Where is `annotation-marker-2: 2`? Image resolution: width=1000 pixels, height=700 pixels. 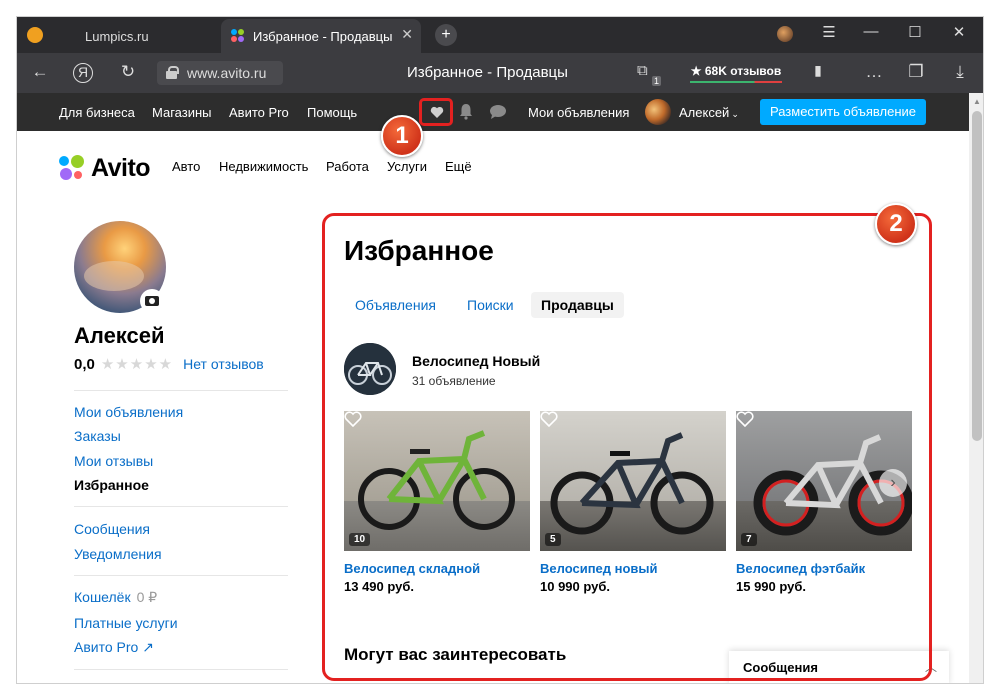
annotation-marker-2: 2 is located at coordinates (896, 224).